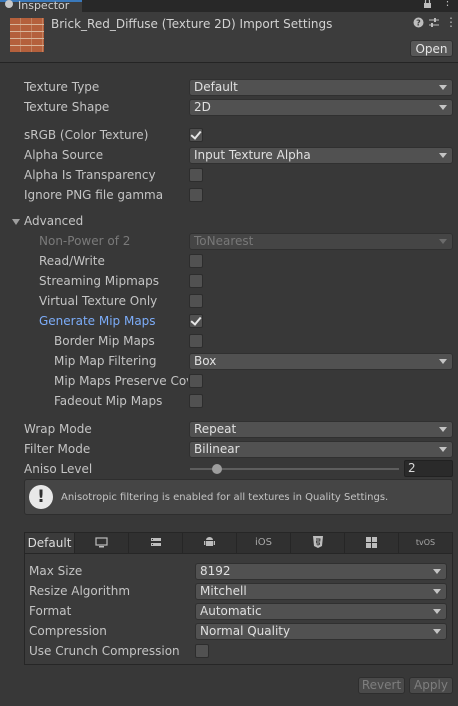 The height and width of the screenshot is (706, 458). Describe the element at coordinates (428, 468) in the screenshot. I see `aniso-level-input: 2` at that location.